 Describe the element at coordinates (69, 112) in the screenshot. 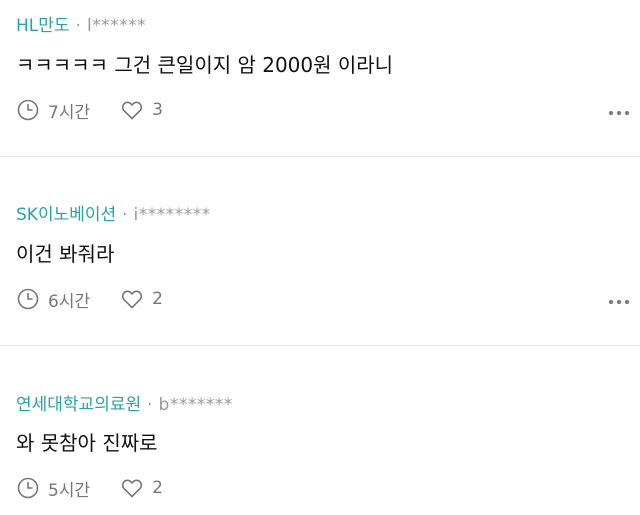

I see `elapsed-time: 7시간` at that location.